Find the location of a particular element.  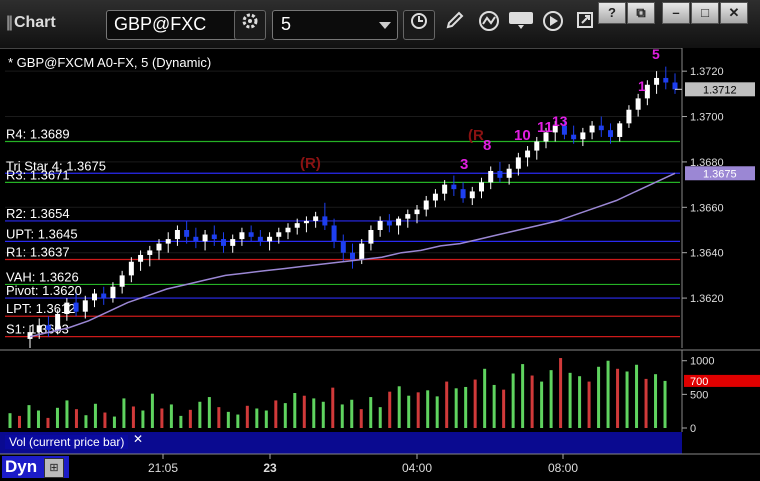

play-button is located at coordinates (553, 24).